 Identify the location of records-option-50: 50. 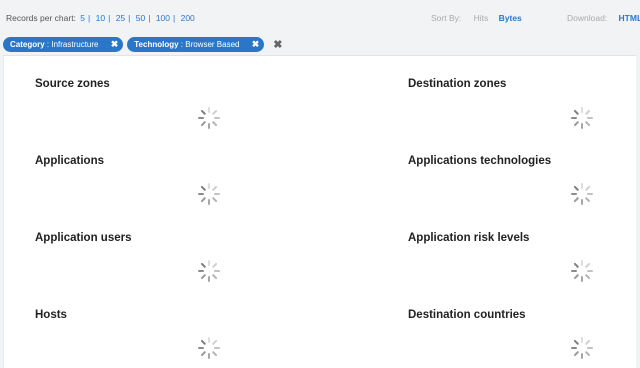
(140, 18).